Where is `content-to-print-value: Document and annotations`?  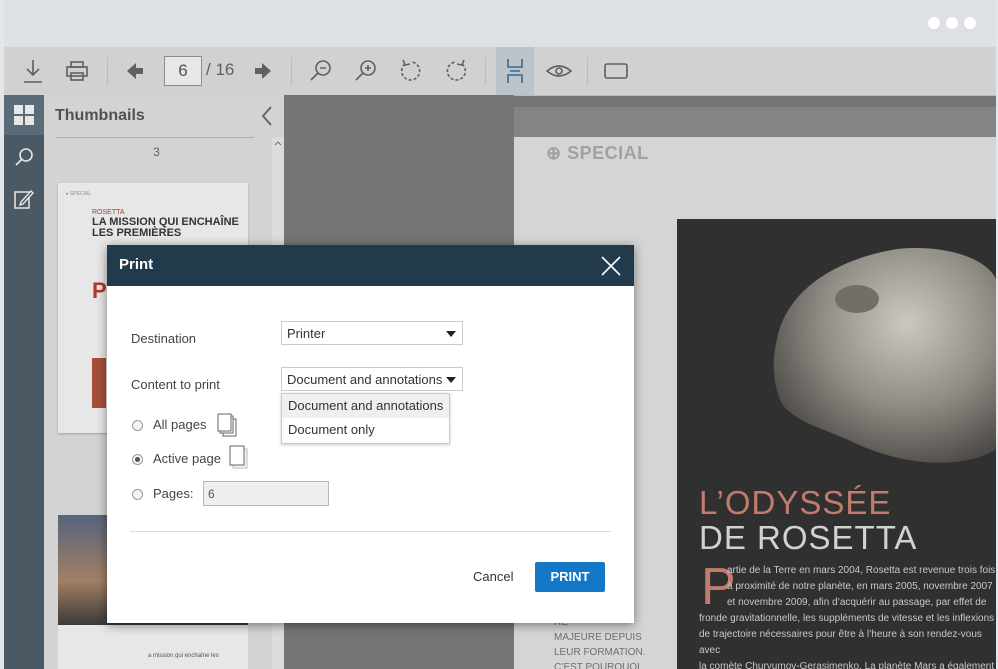
content-to-print-value: Document and annotations is located at coordinates (365, 379).